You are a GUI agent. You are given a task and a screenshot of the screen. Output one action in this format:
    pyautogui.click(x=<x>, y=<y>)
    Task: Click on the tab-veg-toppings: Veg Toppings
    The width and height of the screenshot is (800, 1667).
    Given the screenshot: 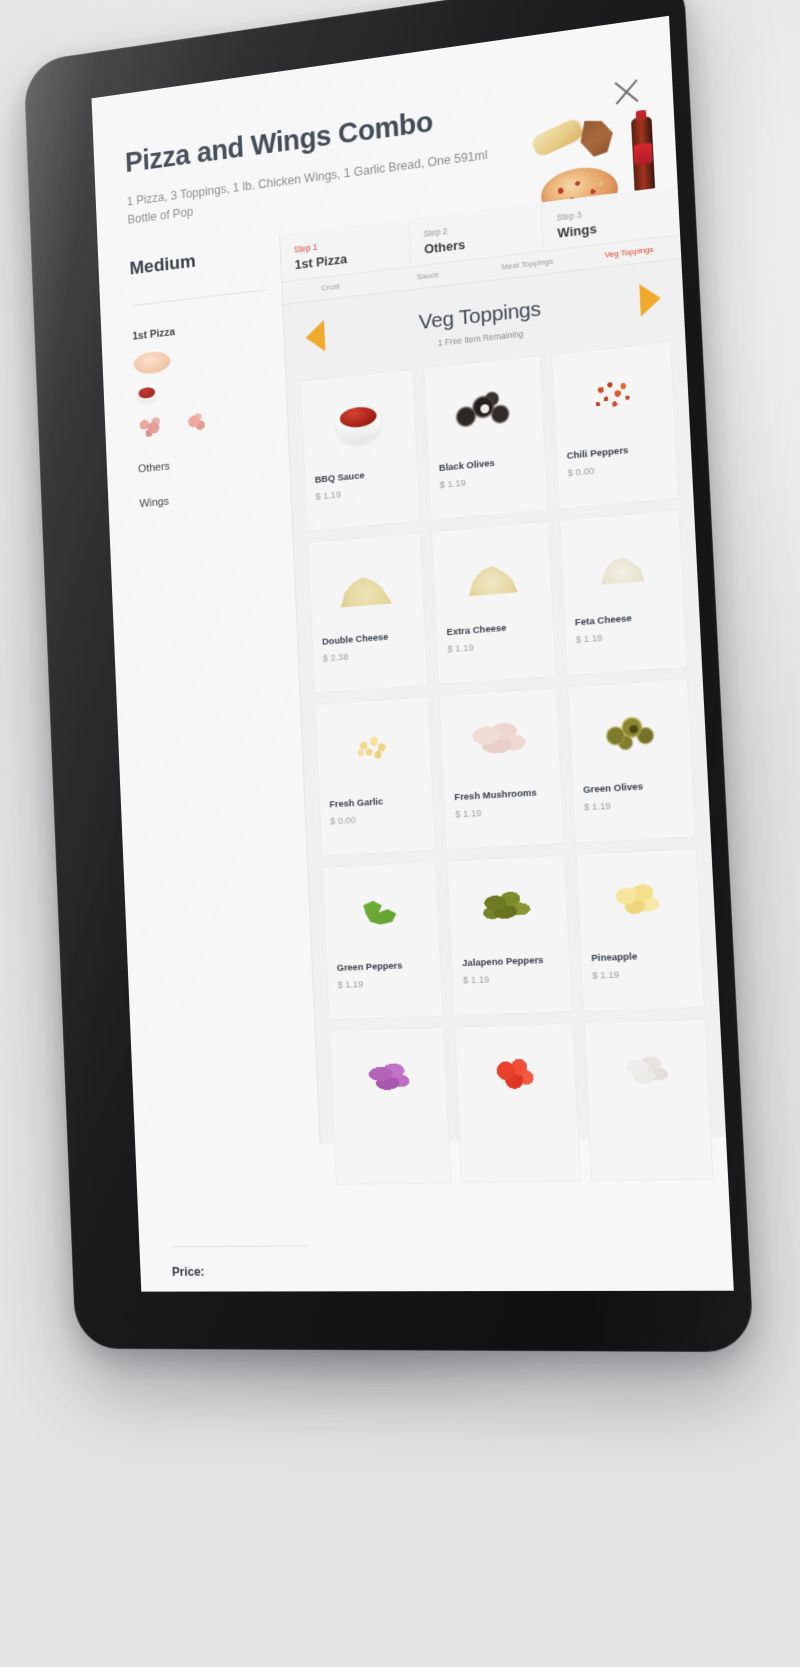 What is the action you would take?
    pyautogui.click(x=629, y=253)
    